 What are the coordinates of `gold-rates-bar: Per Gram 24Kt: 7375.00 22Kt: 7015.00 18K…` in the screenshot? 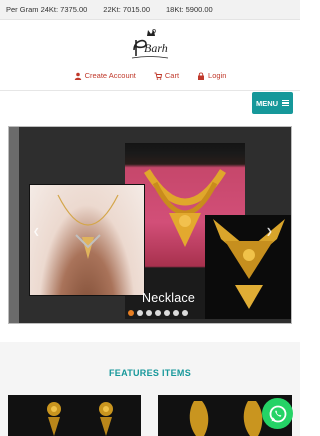 It's located at (150, 10).